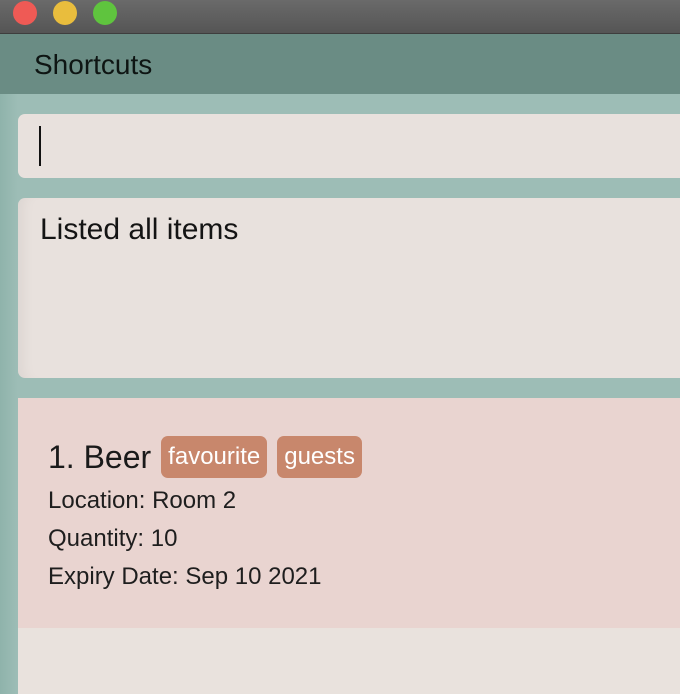 The image size is (680, 694). I want to click on text-caret, so click(40, 146).